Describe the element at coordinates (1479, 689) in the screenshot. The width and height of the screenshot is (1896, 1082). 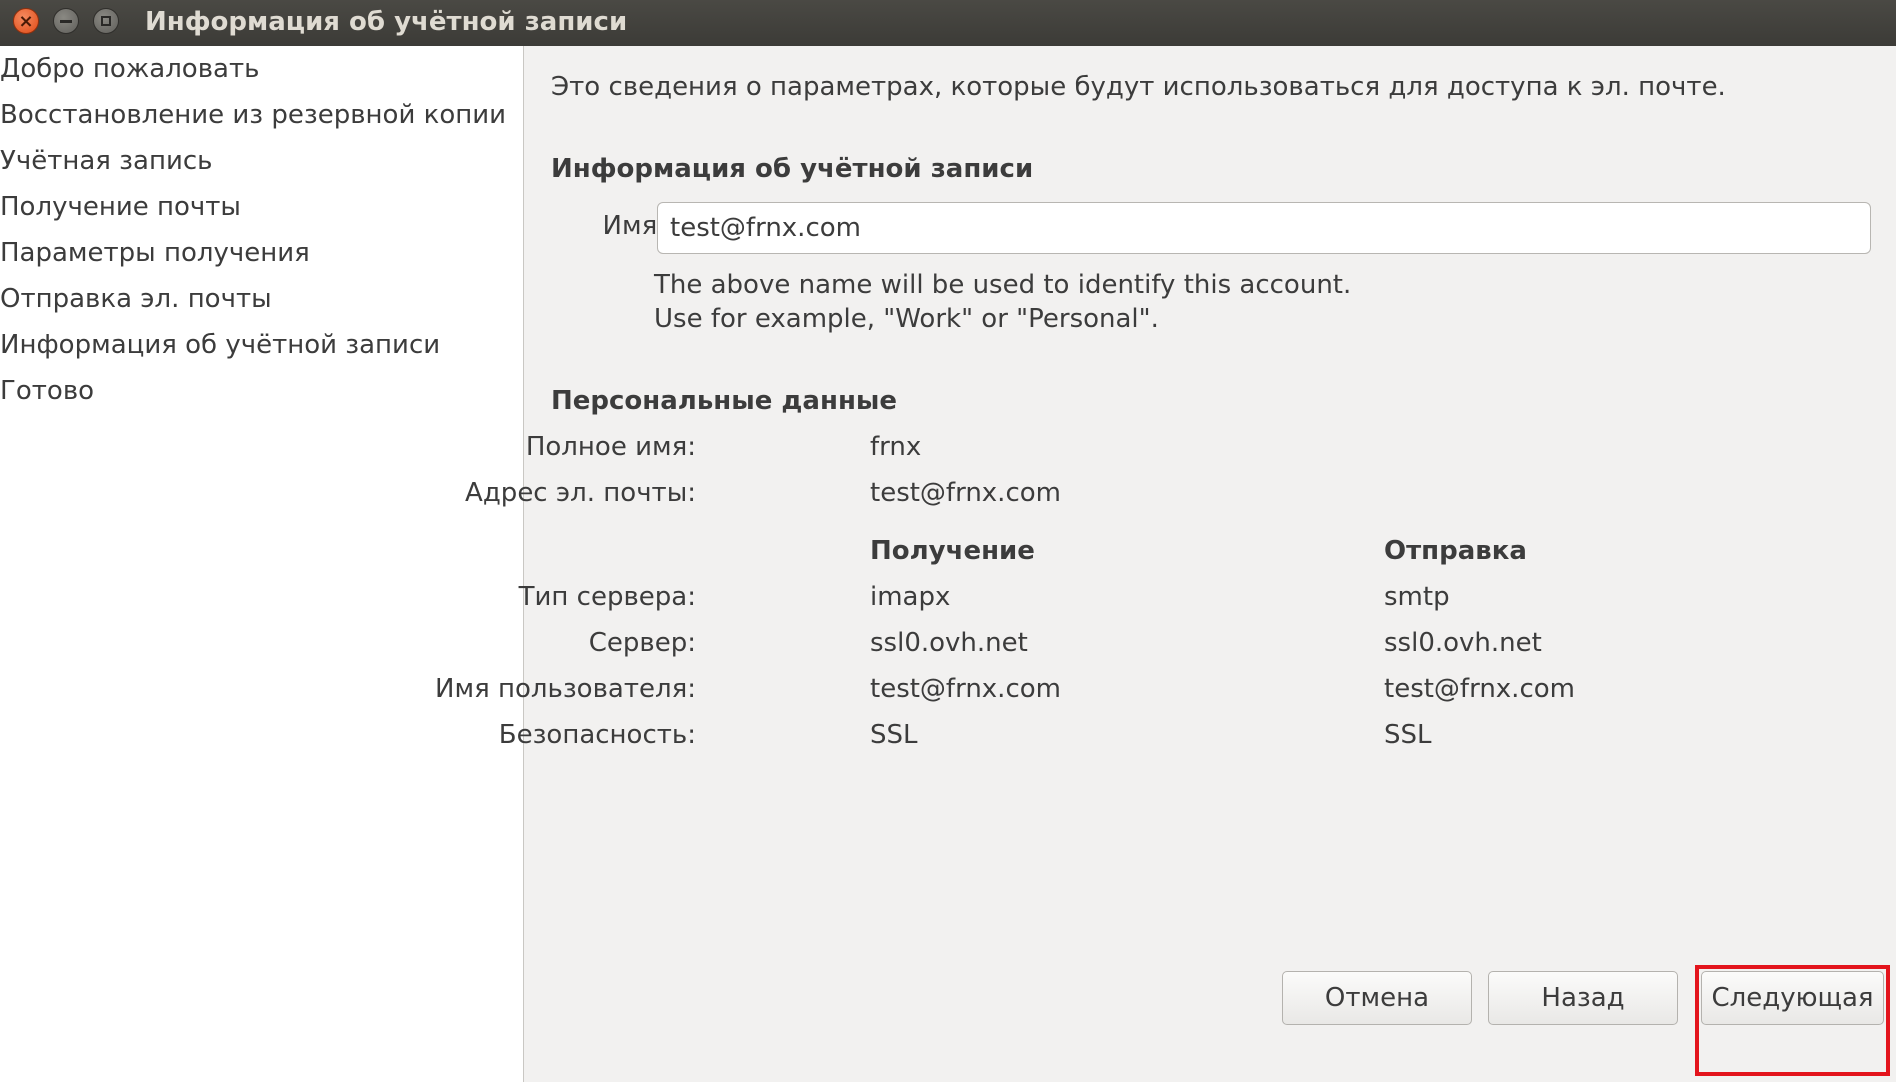
I see `sending-username: test@frnx.com` at that location.